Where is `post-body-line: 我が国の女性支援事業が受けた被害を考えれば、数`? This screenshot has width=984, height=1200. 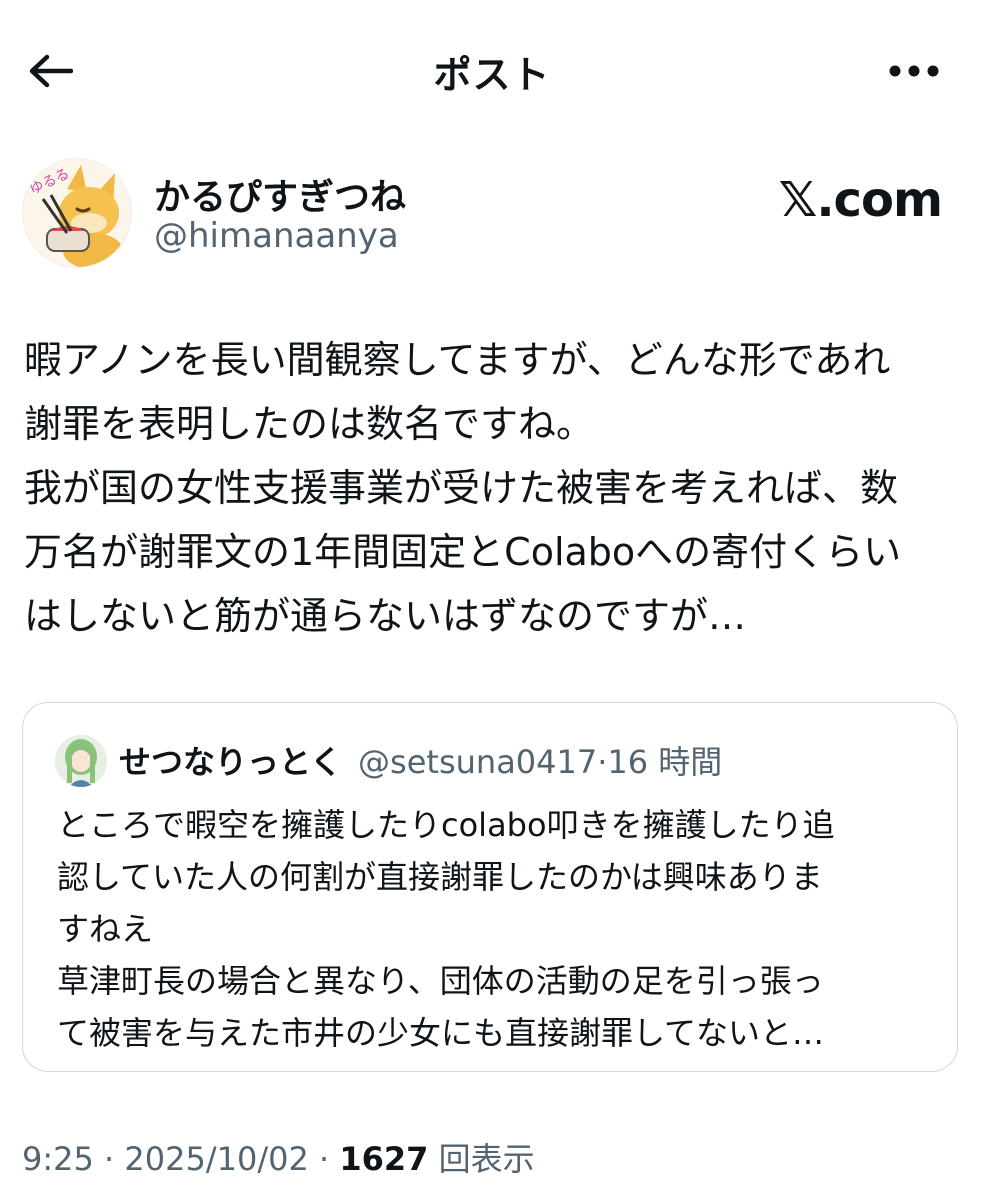
post-body-line: 我が国の女性支援事業が受けた被害を考えれば、数 is located at coordinates (461, 488).